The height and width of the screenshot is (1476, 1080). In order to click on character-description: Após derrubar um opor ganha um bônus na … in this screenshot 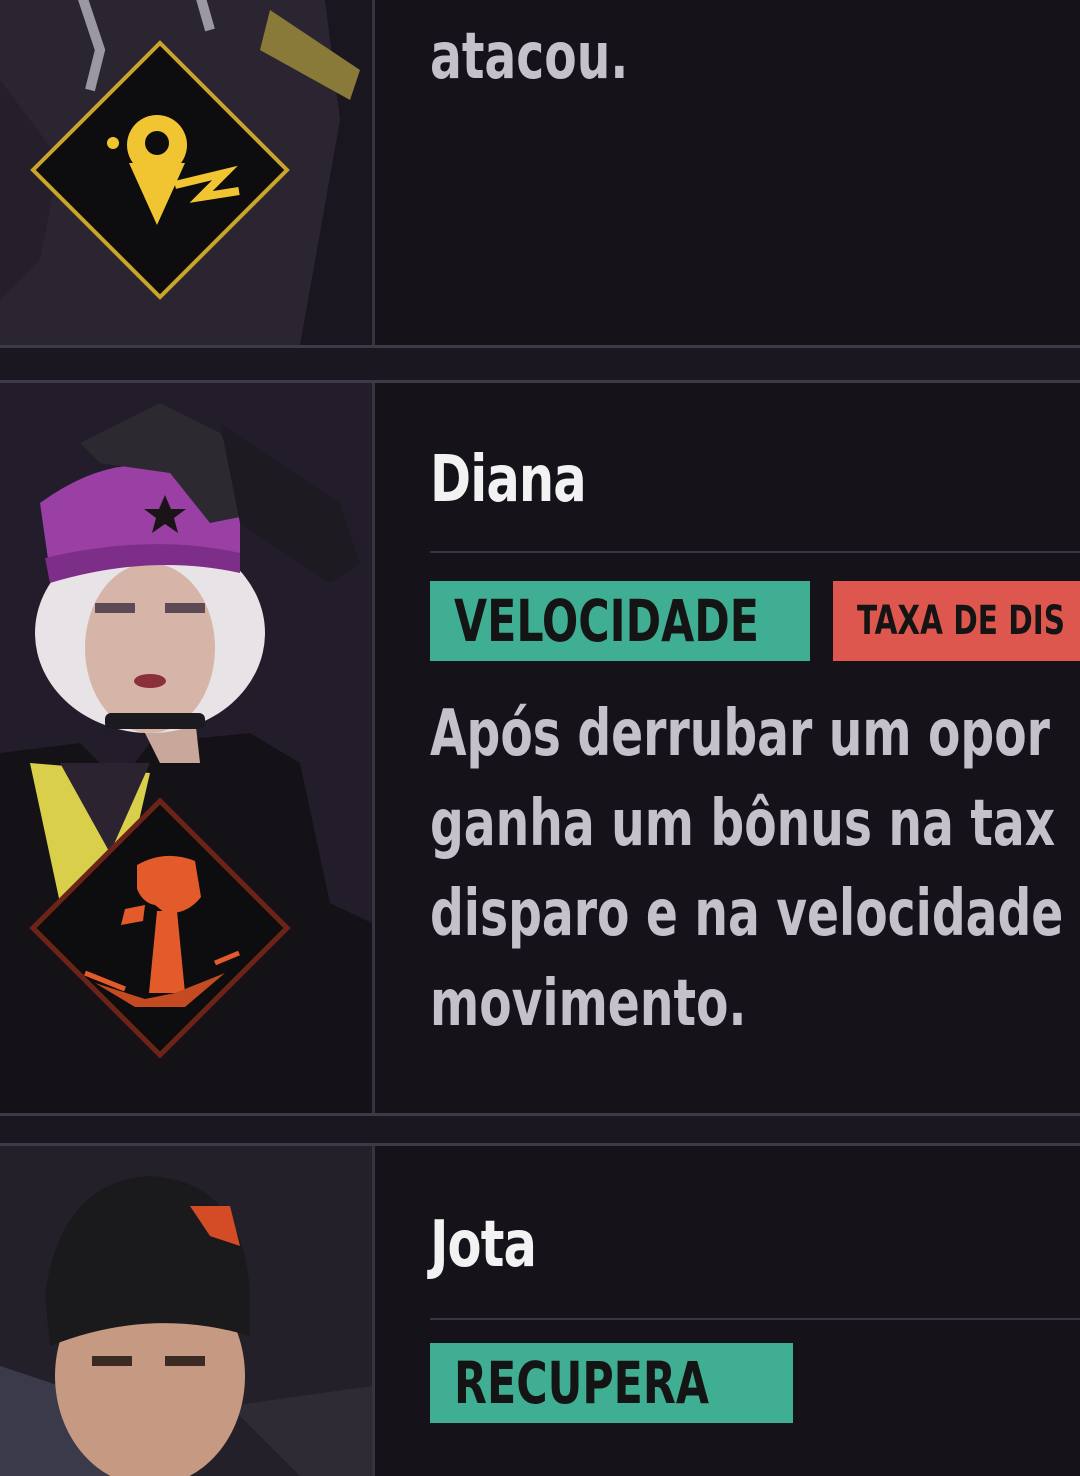, I will do `click(755, 869)`.